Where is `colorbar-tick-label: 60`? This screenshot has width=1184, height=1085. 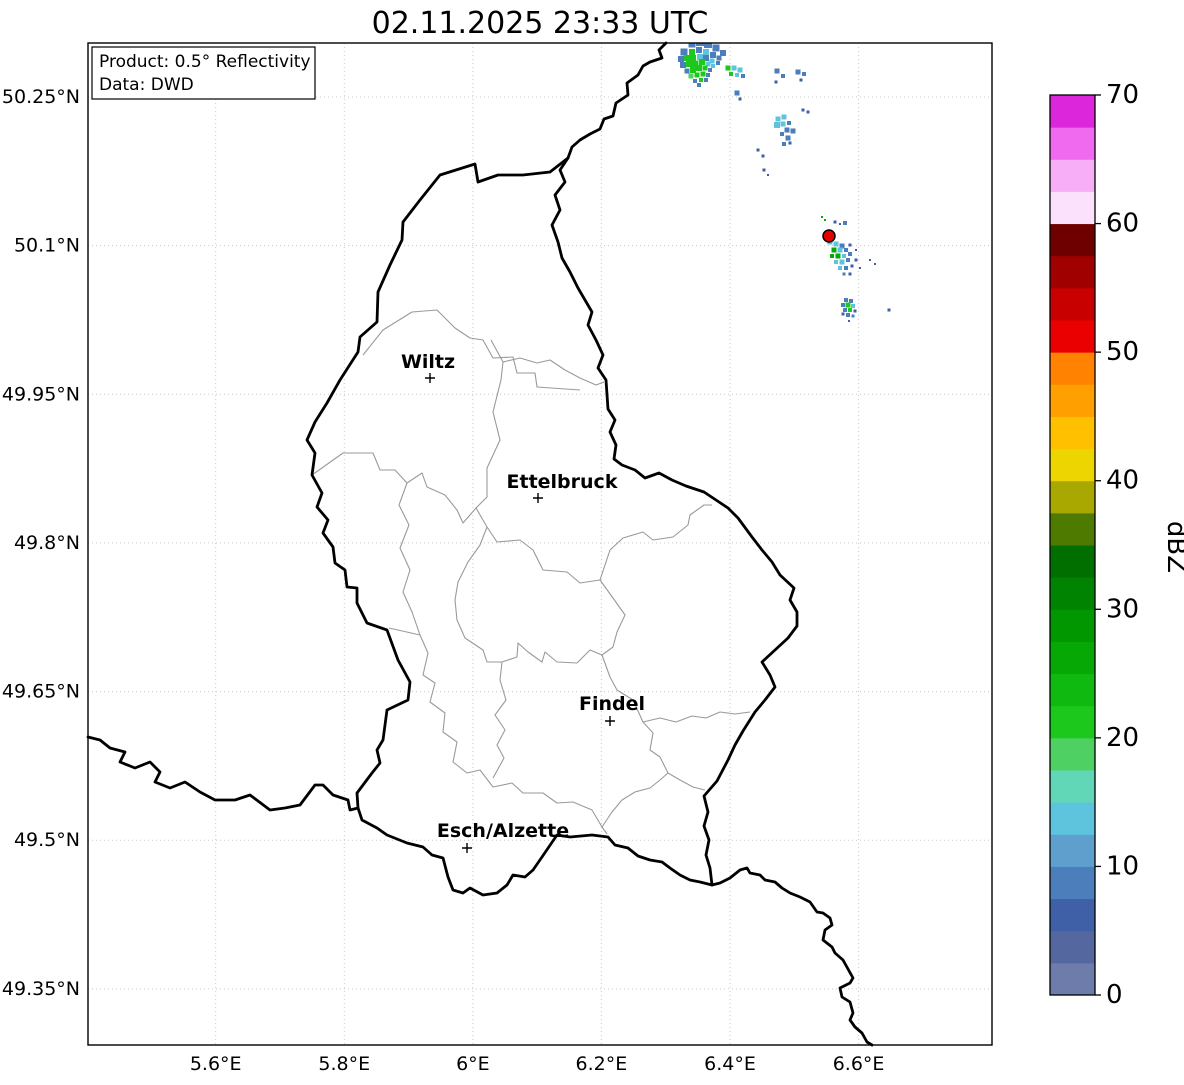
colorbar-tick-label: 60 is located at coordinates (1122, 224).